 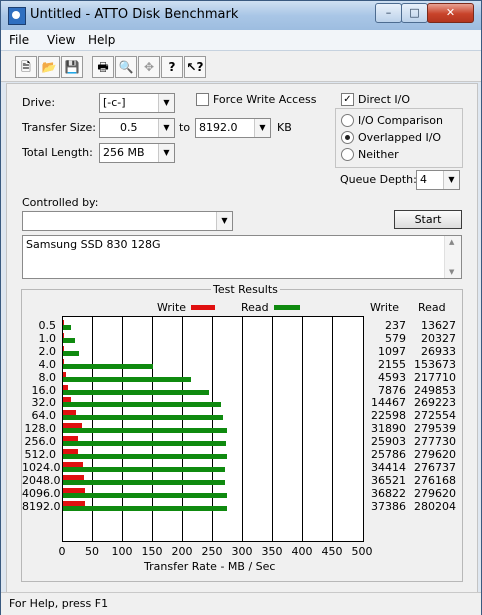 What do you see at coordinates (388, 442) in the screenshot?
I see `write-value: 25903` at bounding box center [388, 442].